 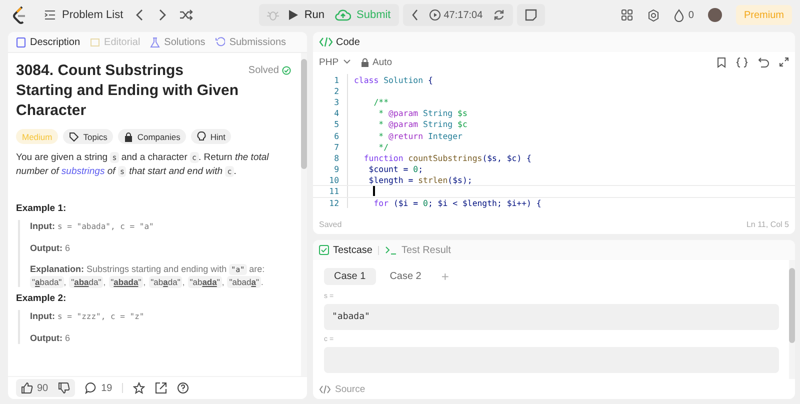 I want to click on dislike-button, so click(x=64, y=388).